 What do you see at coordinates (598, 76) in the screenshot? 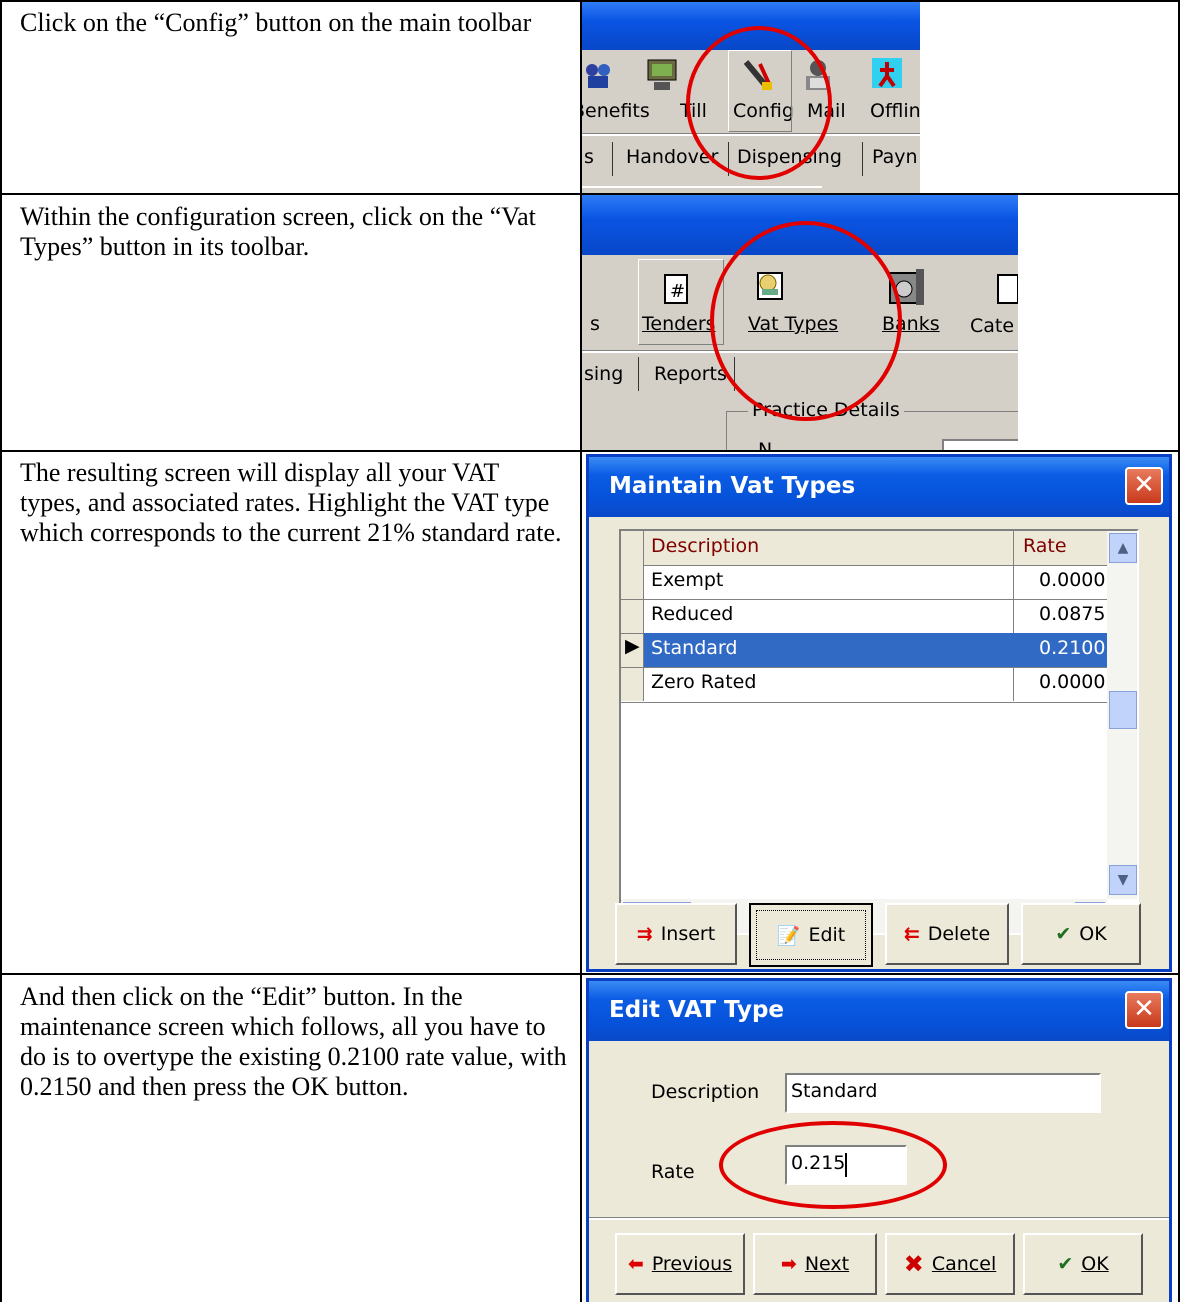
I see `benefits-icon` at bounding box center [598, 76].